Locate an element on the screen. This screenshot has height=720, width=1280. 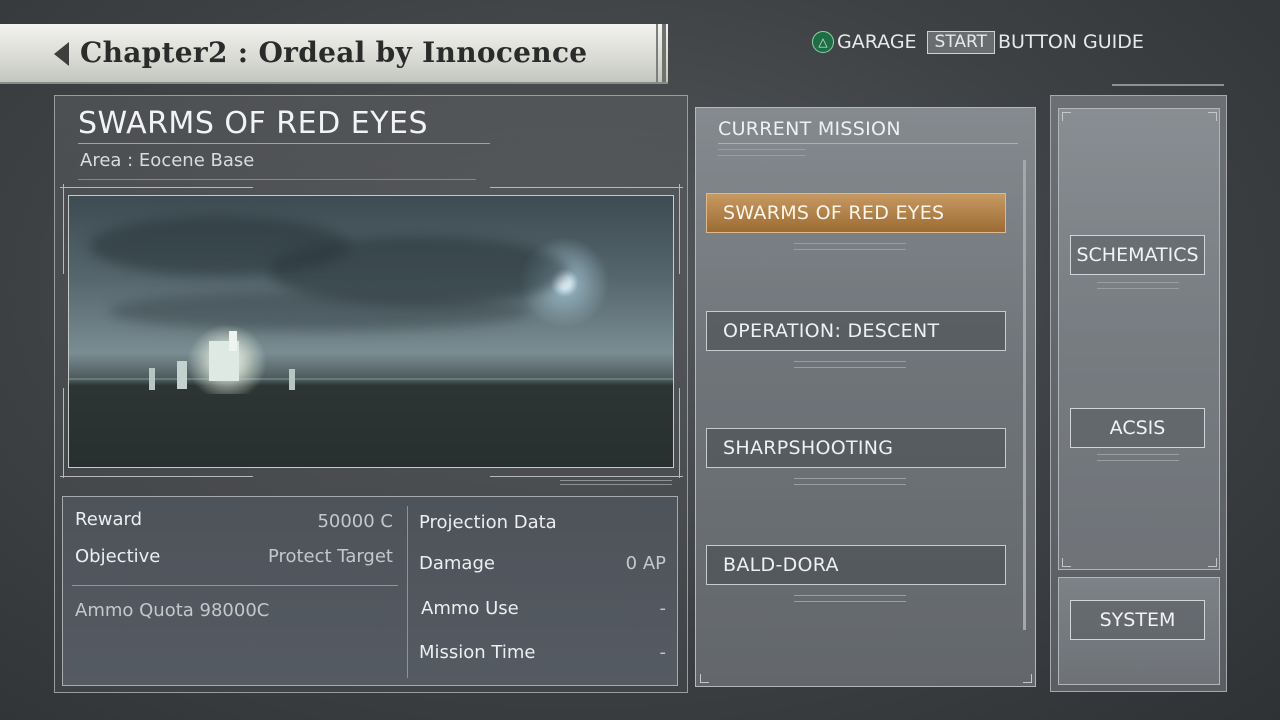
chapter-banner: Chapter2 : Ordeal by Innocence is located at coordinates (334, 54).